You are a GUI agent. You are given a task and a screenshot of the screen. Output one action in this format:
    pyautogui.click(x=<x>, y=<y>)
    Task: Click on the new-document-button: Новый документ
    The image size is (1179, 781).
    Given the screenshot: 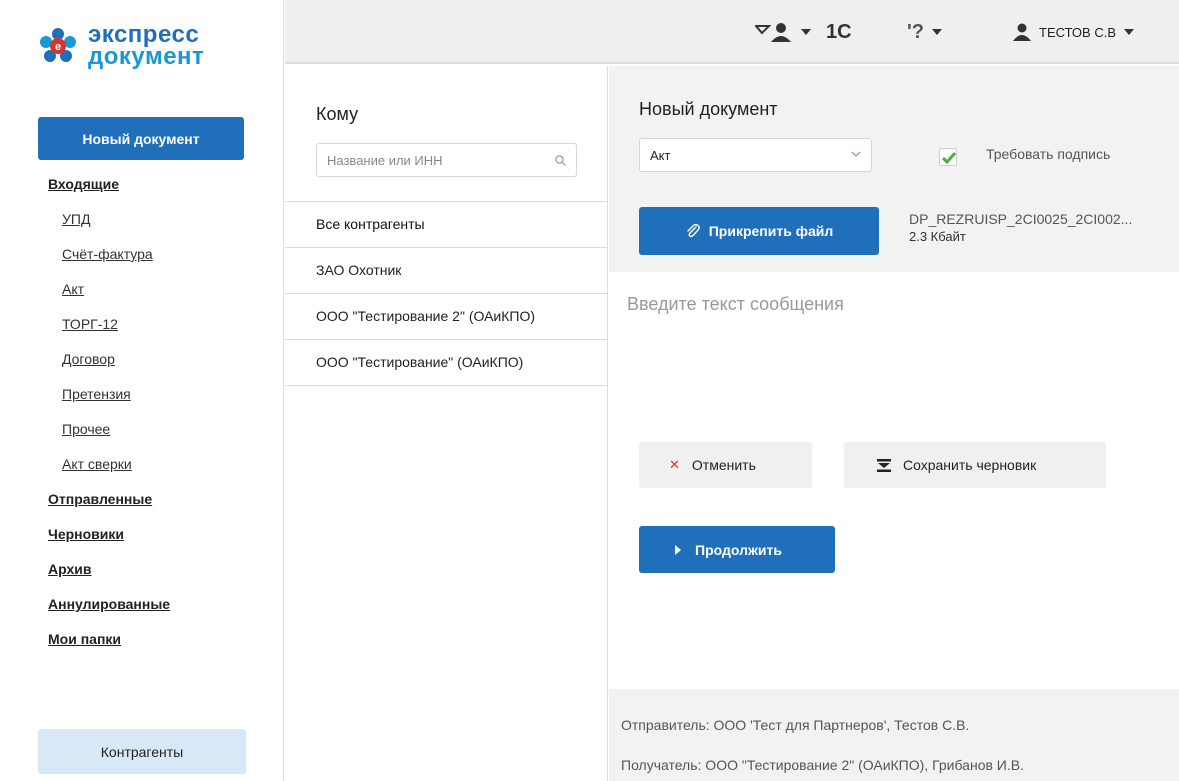 What is the action you would take?
    pyautogui.click(x=141, y=138)
    